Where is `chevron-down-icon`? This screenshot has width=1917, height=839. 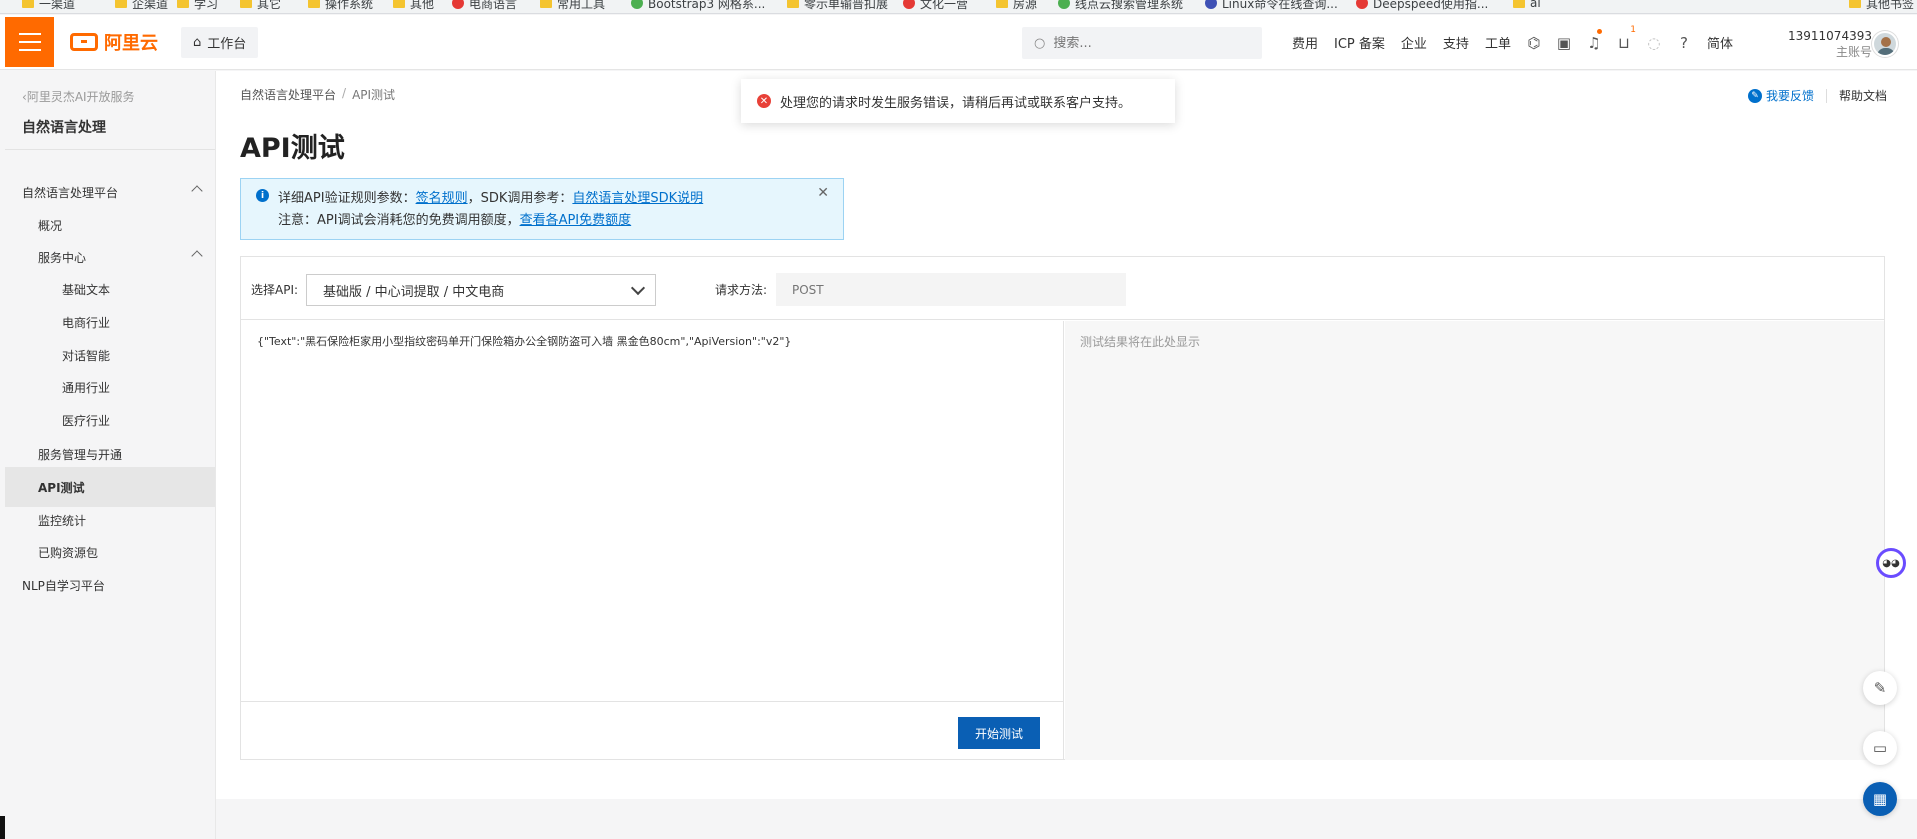
chevron-down-icon is located at coordinates (638, 288).